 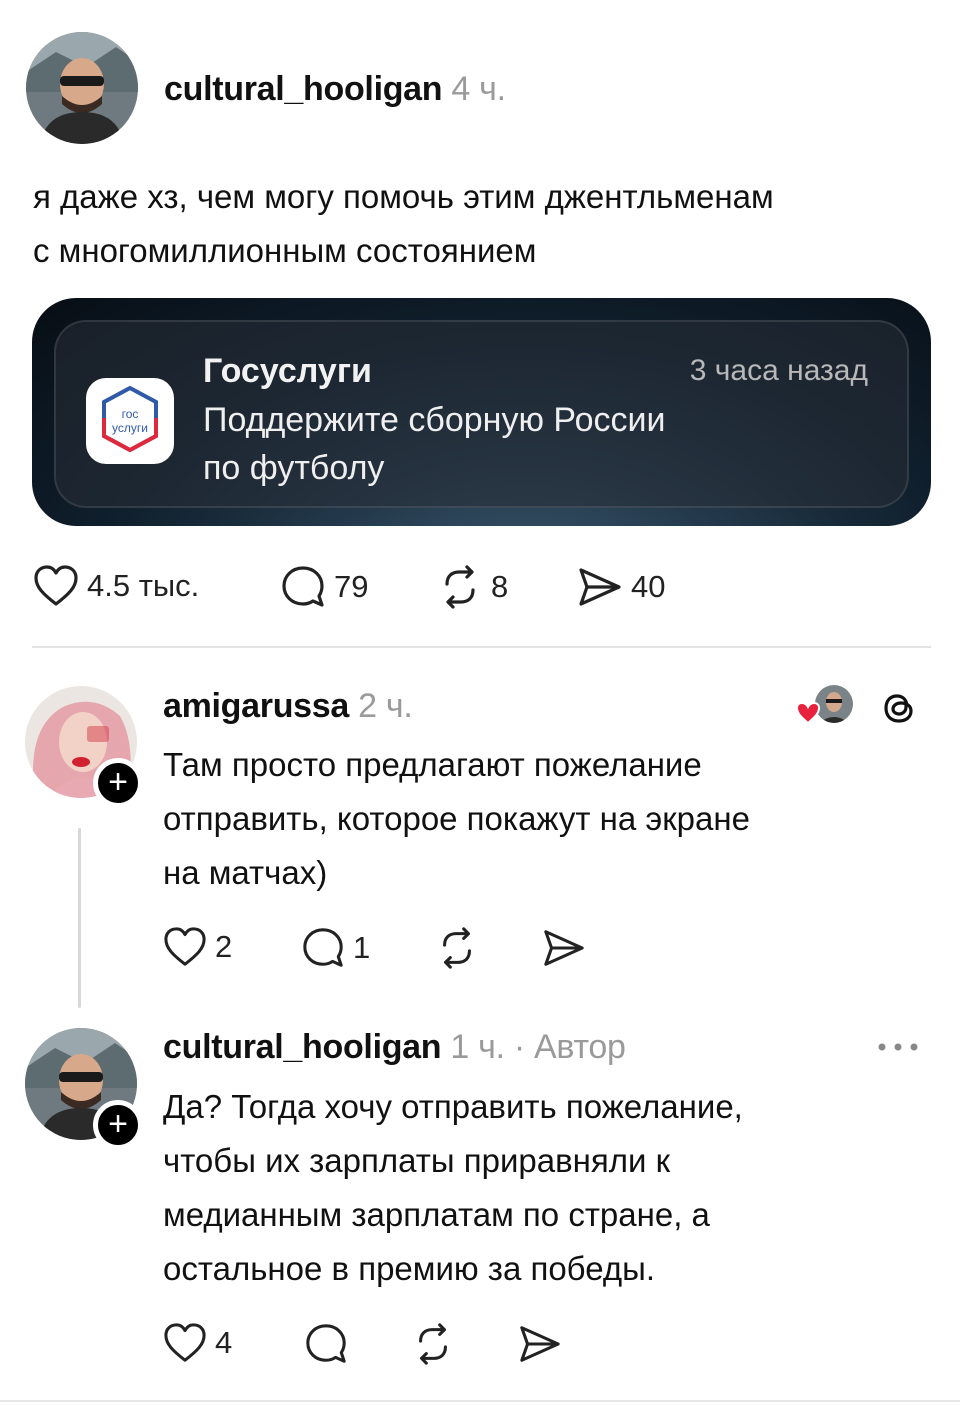 I want to click on reply-text-line: медианным зарплатам по стране, а, so click(x=436, y=1214).